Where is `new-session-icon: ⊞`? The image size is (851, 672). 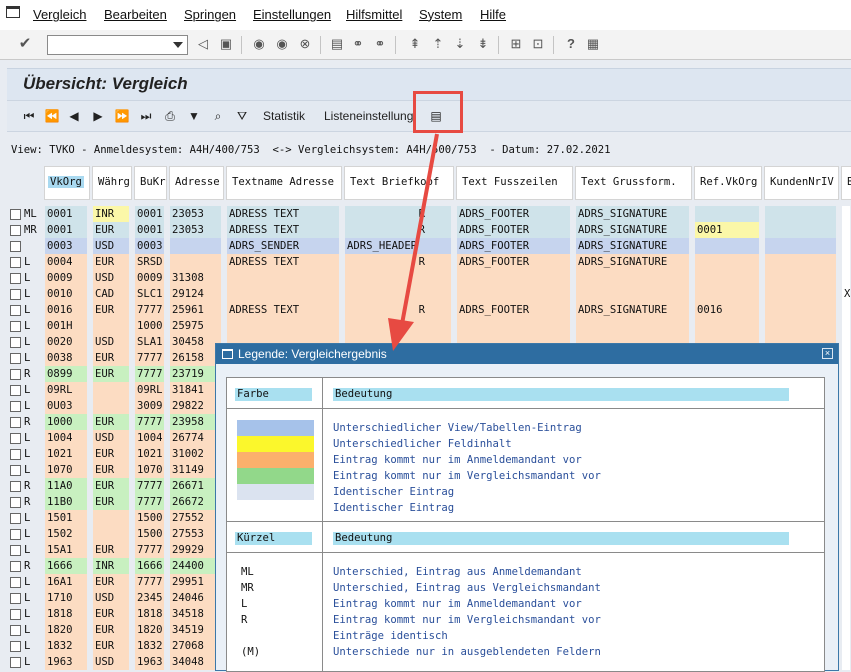
new-session-icon: ⊞ is located at coordinates (516, 44).